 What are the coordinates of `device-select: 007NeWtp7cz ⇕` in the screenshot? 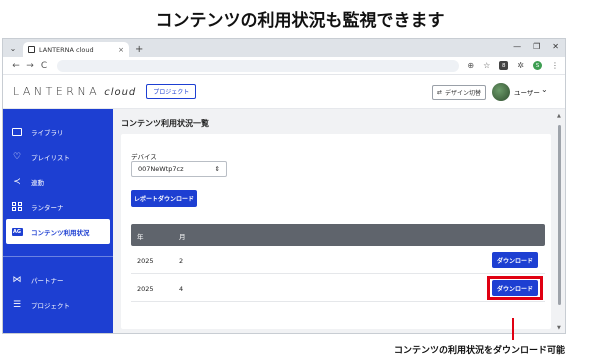 It's located at (179, 169).